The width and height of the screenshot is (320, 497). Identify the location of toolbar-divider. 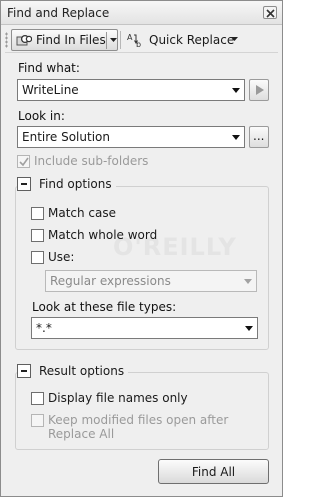
(120, 40).